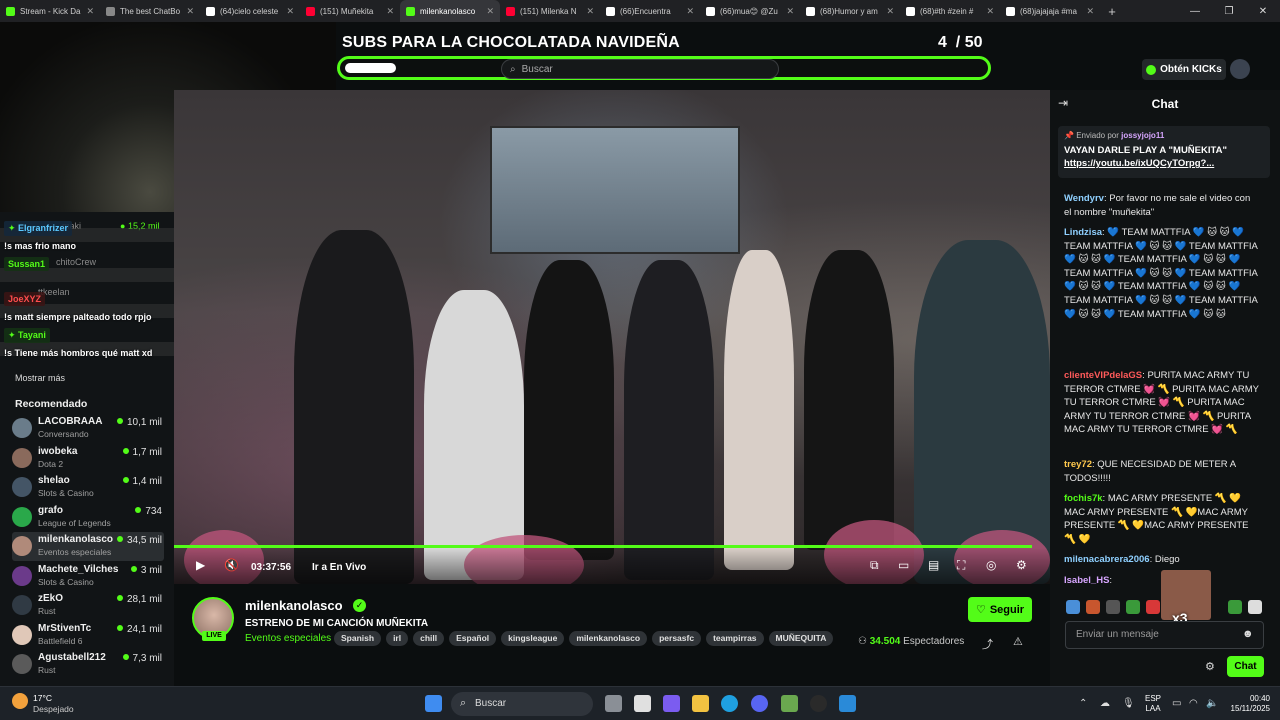 The height and width of the screenshot is (720, 1280). What do you see at coordinates (339, 567) in the screenshot?
I see `go-live-button: Ir a En Vivo` at bounding box center [339, 567].